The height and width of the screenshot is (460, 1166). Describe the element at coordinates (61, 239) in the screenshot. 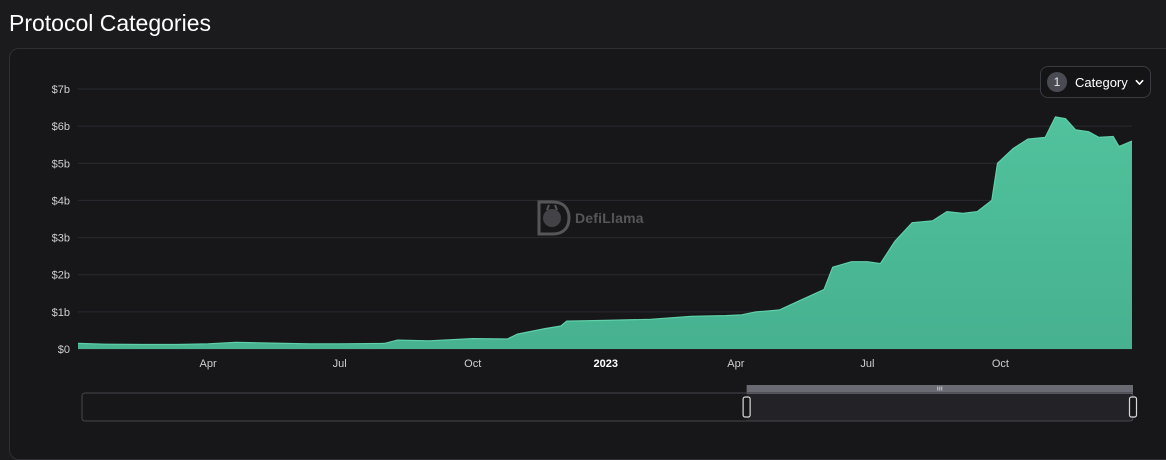

I see `y-tick-label: $3b` at that location.